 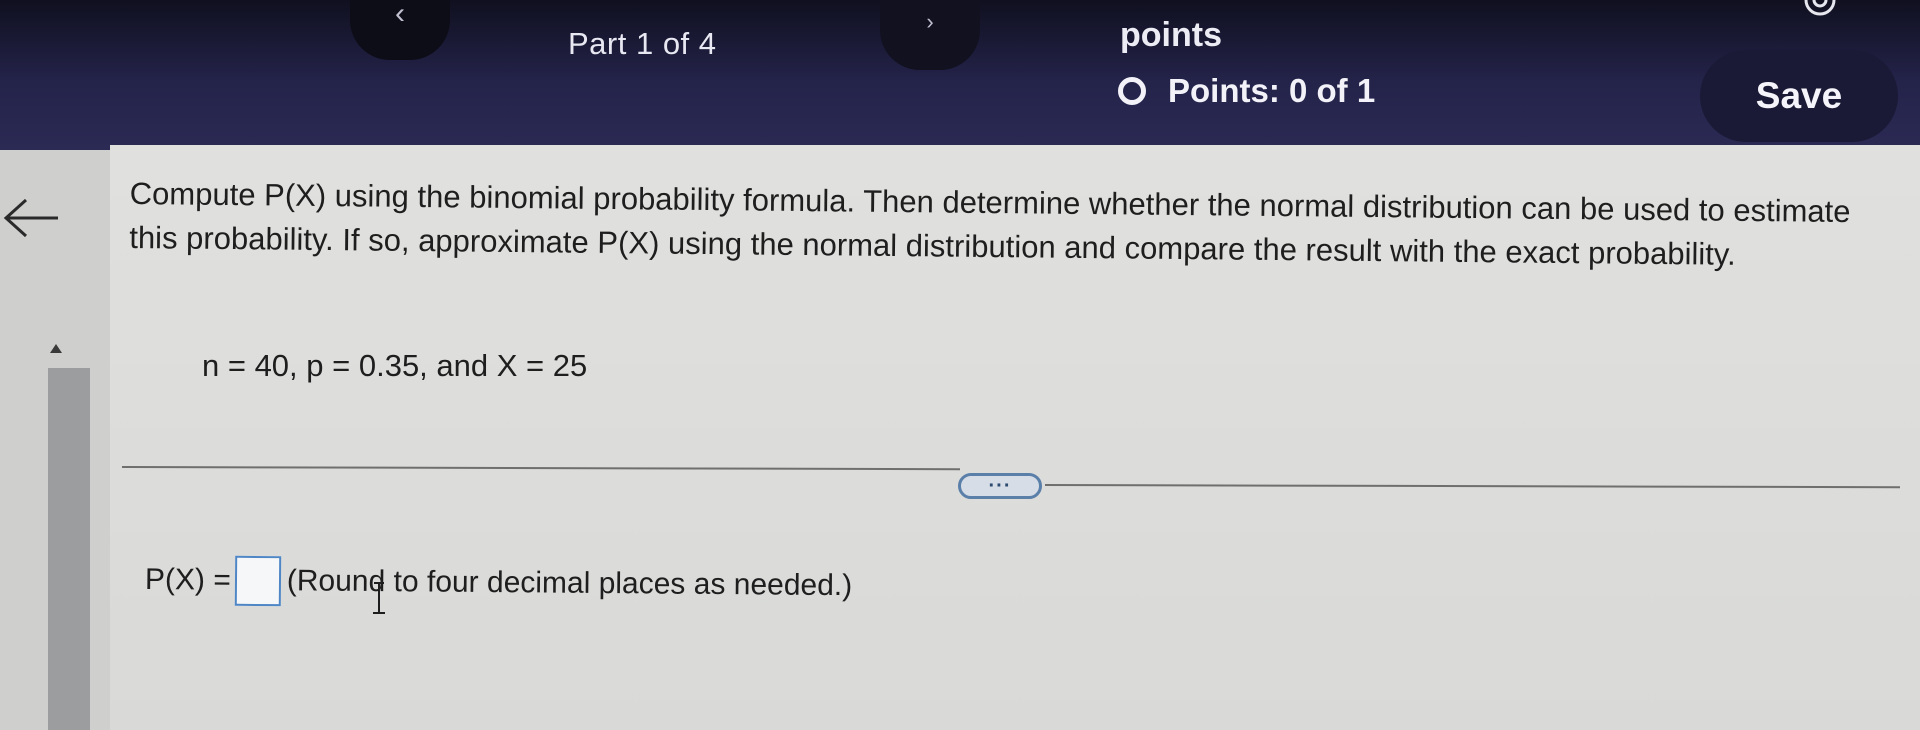 What do you see at coordinates (400, 15) in the screenshot?
I see `chevron-left-icon: ‹` at bounding box center [400, 15].